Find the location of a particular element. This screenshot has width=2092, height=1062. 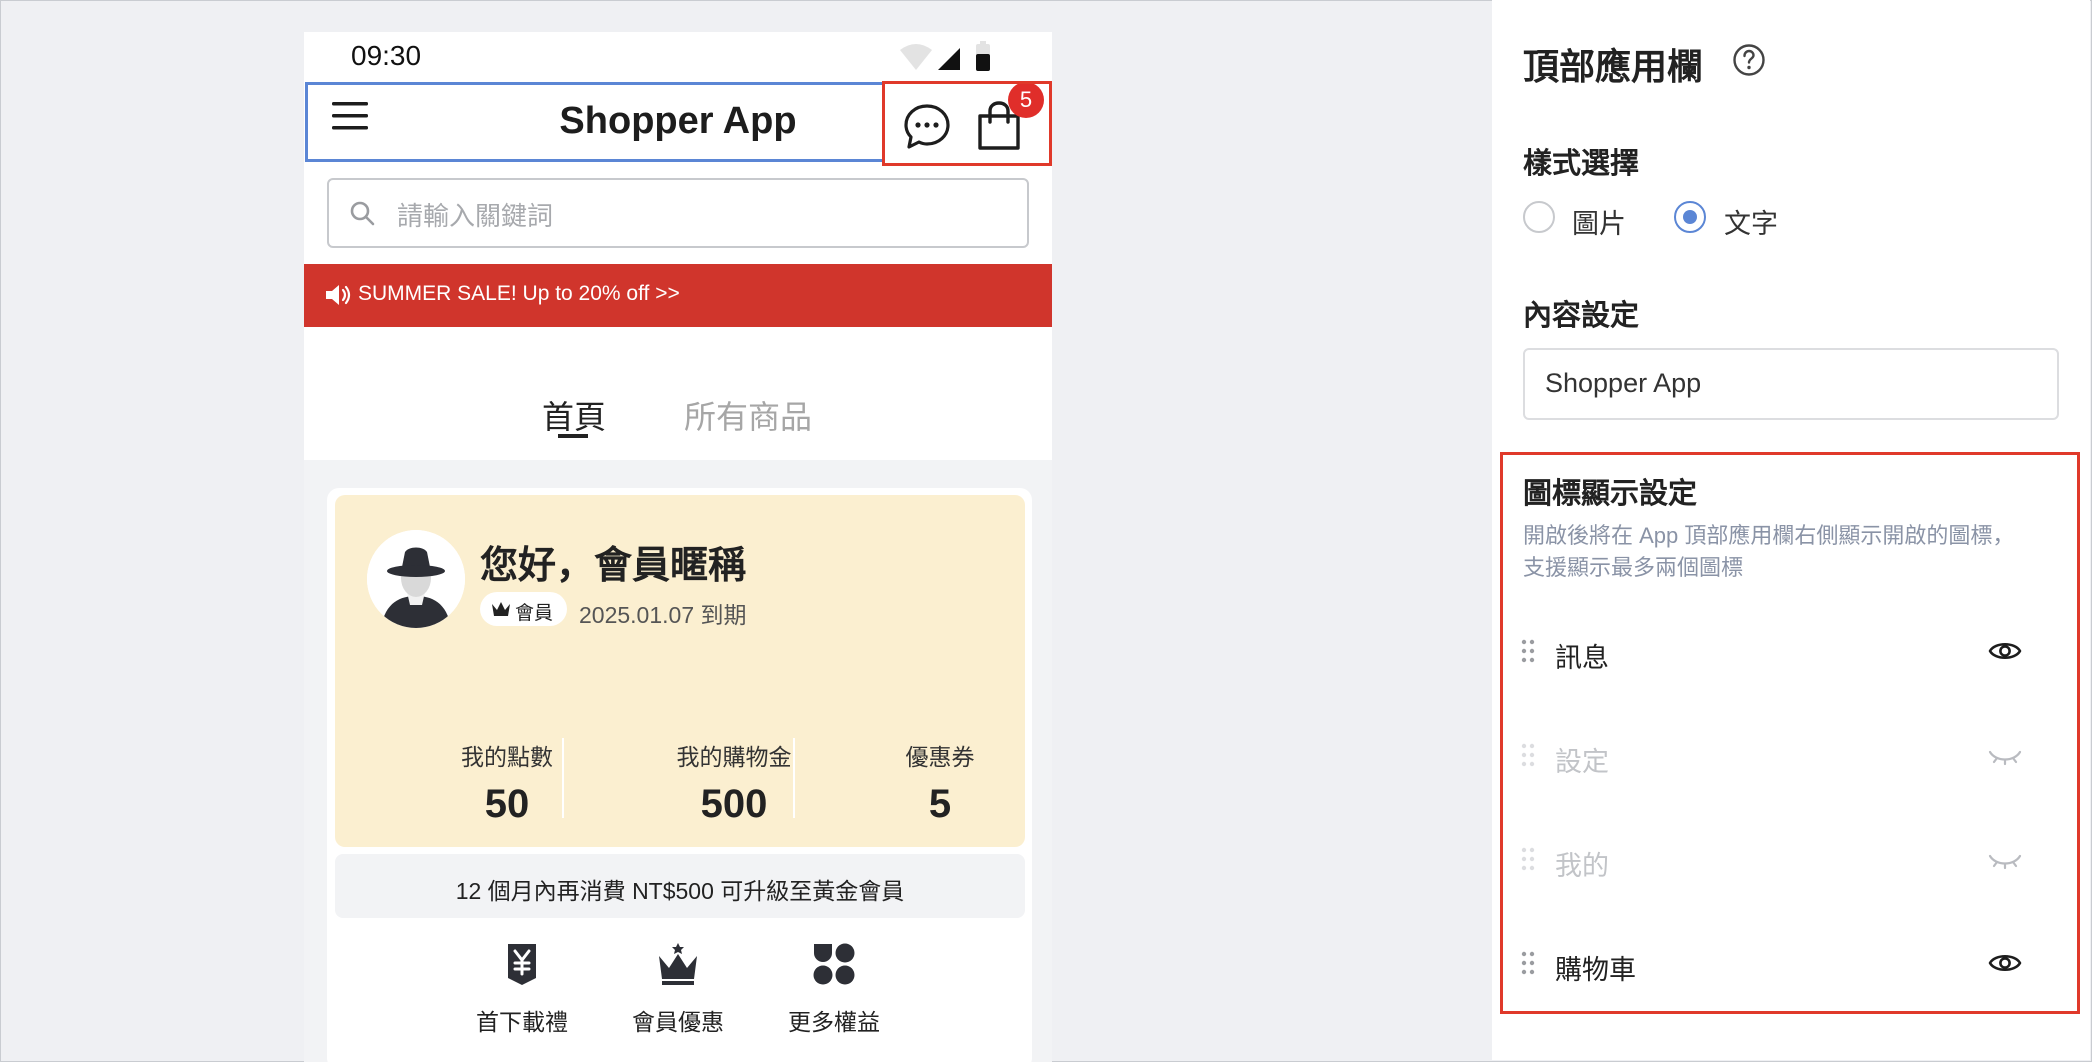

upgrade-notice: 12 個月內再消費 NT$500 可升級至黃金會員 is located at coordinates (680, 886).